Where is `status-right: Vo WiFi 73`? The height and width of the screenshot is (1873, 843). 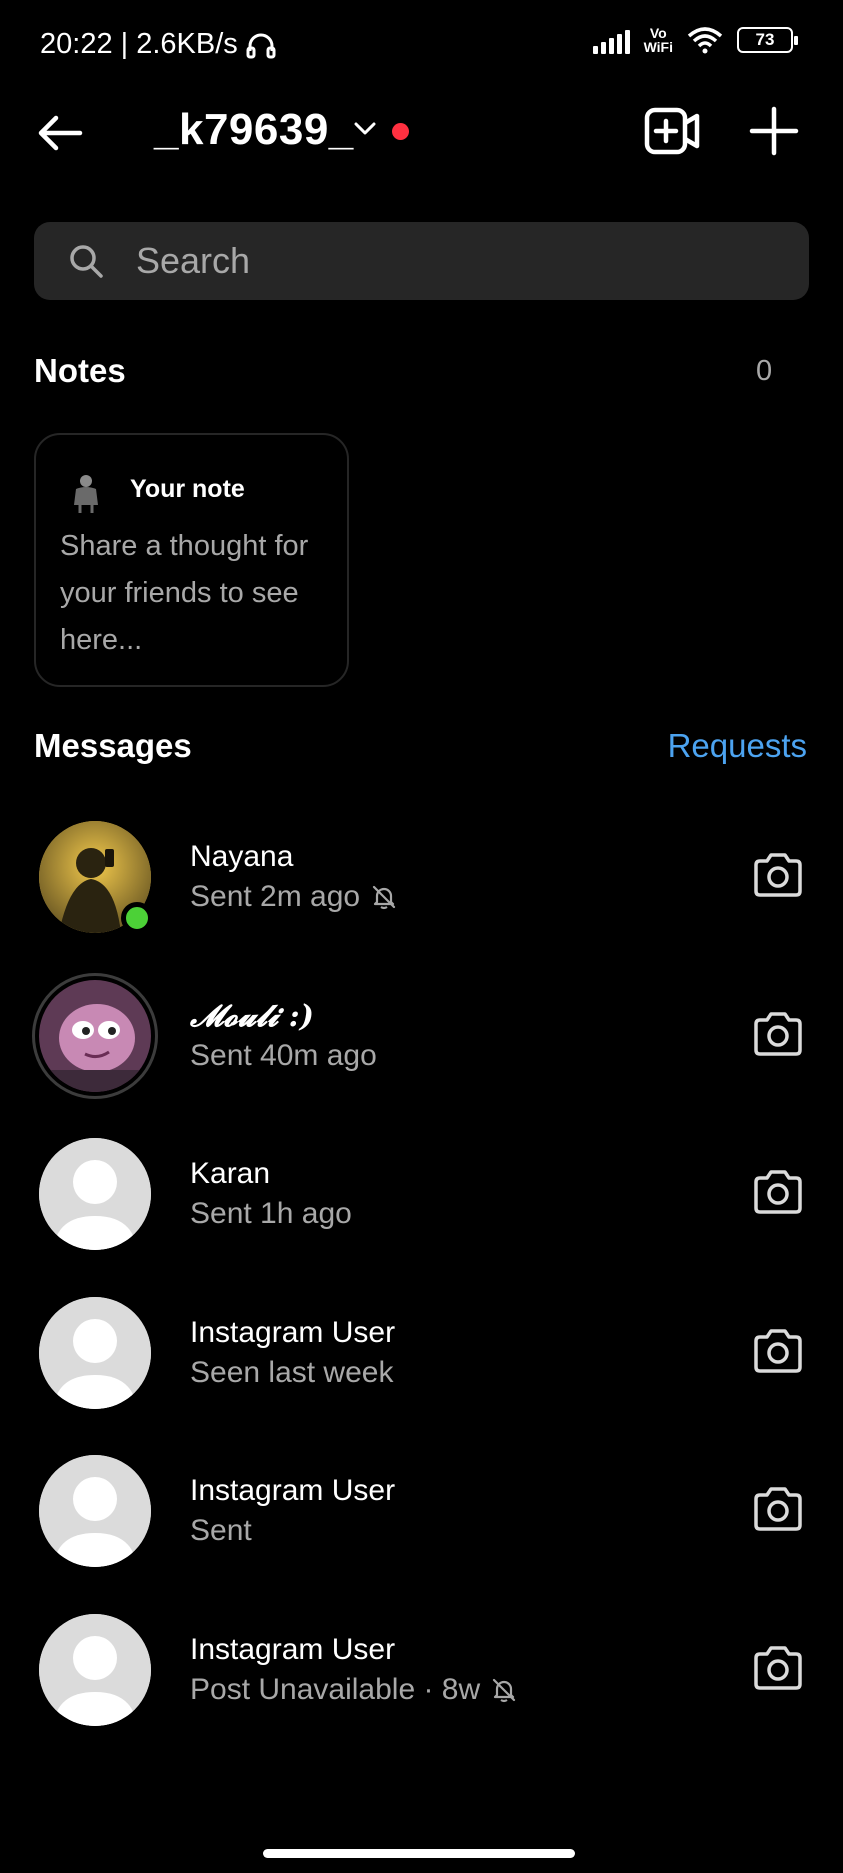
status-right: Vo WiFi 73 is located at coordinates (695, 40).